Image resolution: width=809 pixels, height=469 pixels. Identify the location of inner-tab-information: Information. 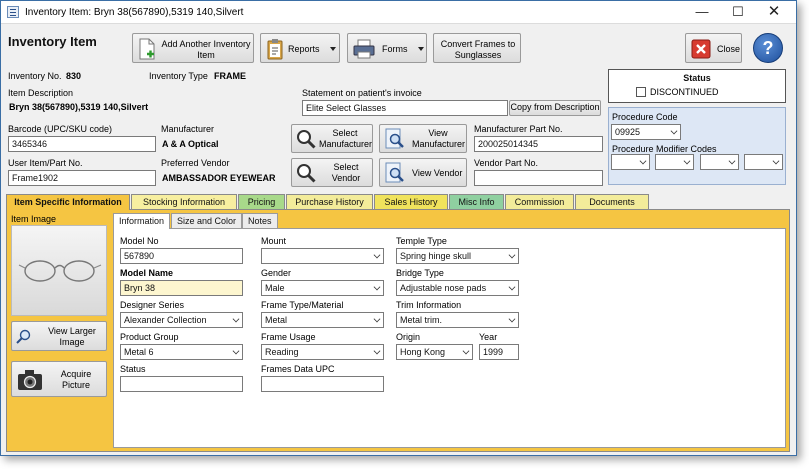
(142, 221).